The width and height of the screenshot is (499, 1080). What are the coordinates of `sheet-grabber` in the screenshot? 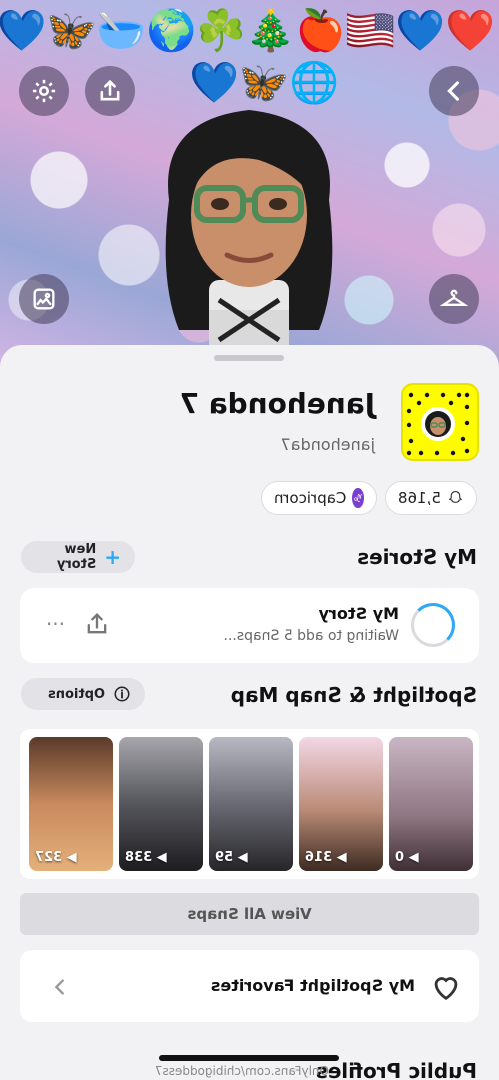 It's located at (249, 358).